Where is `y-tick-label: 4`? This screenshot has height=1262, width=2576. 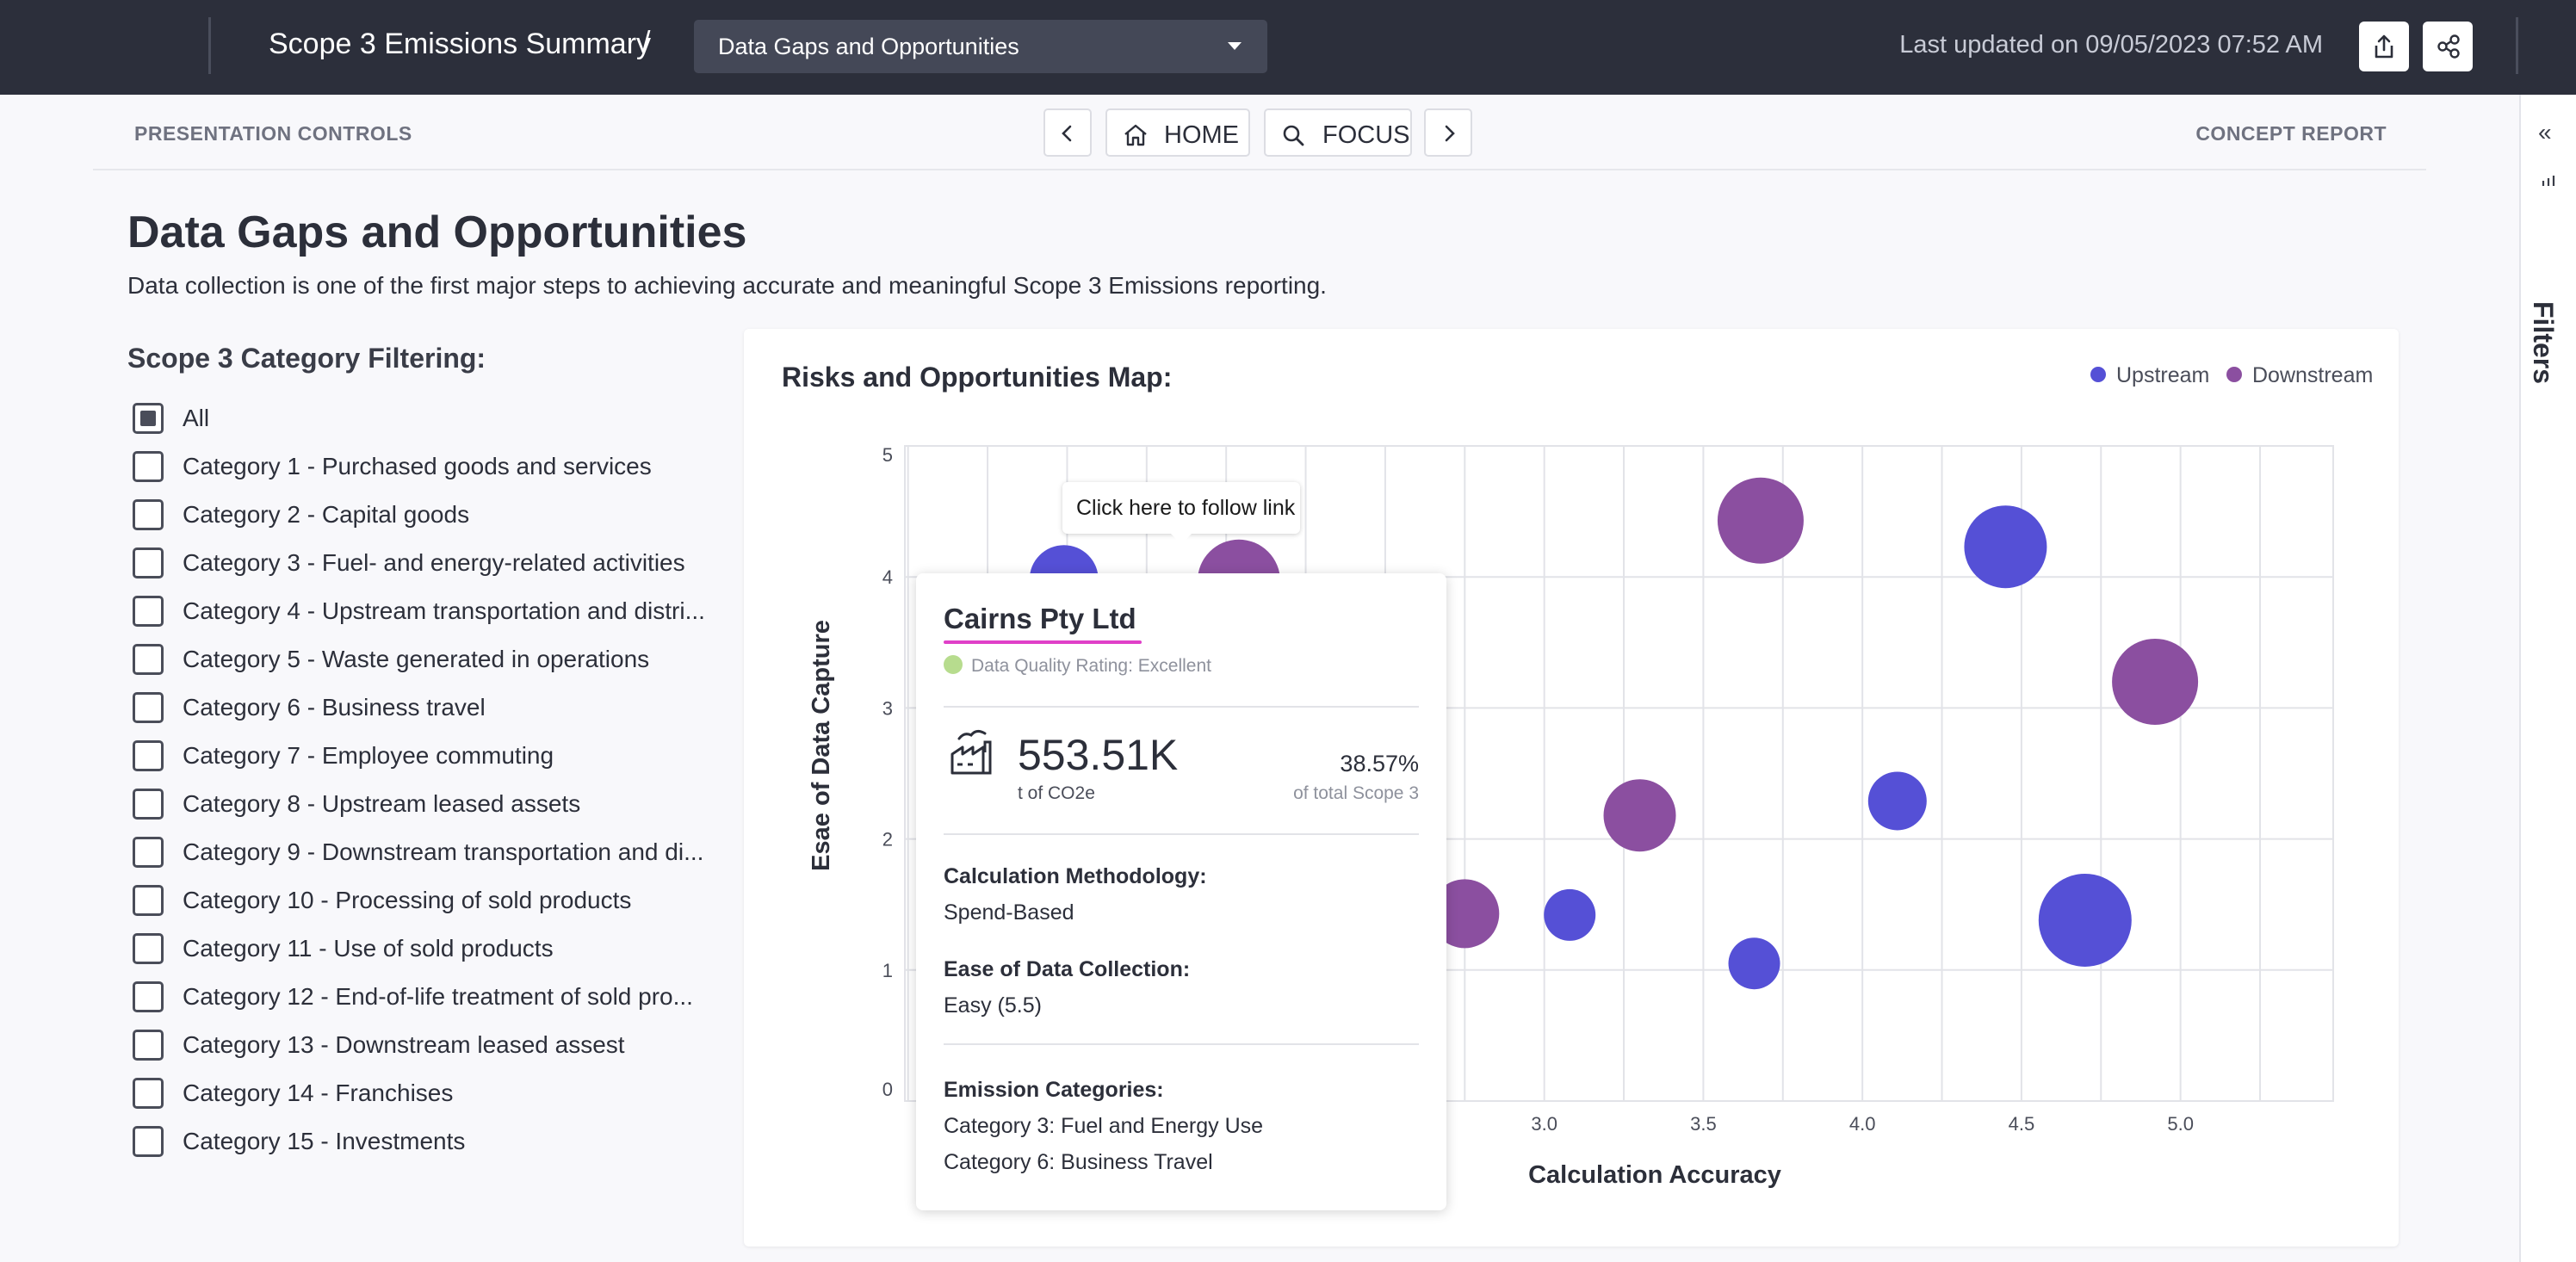
y-tick-label: 4 is located at coordinates (888, 577).